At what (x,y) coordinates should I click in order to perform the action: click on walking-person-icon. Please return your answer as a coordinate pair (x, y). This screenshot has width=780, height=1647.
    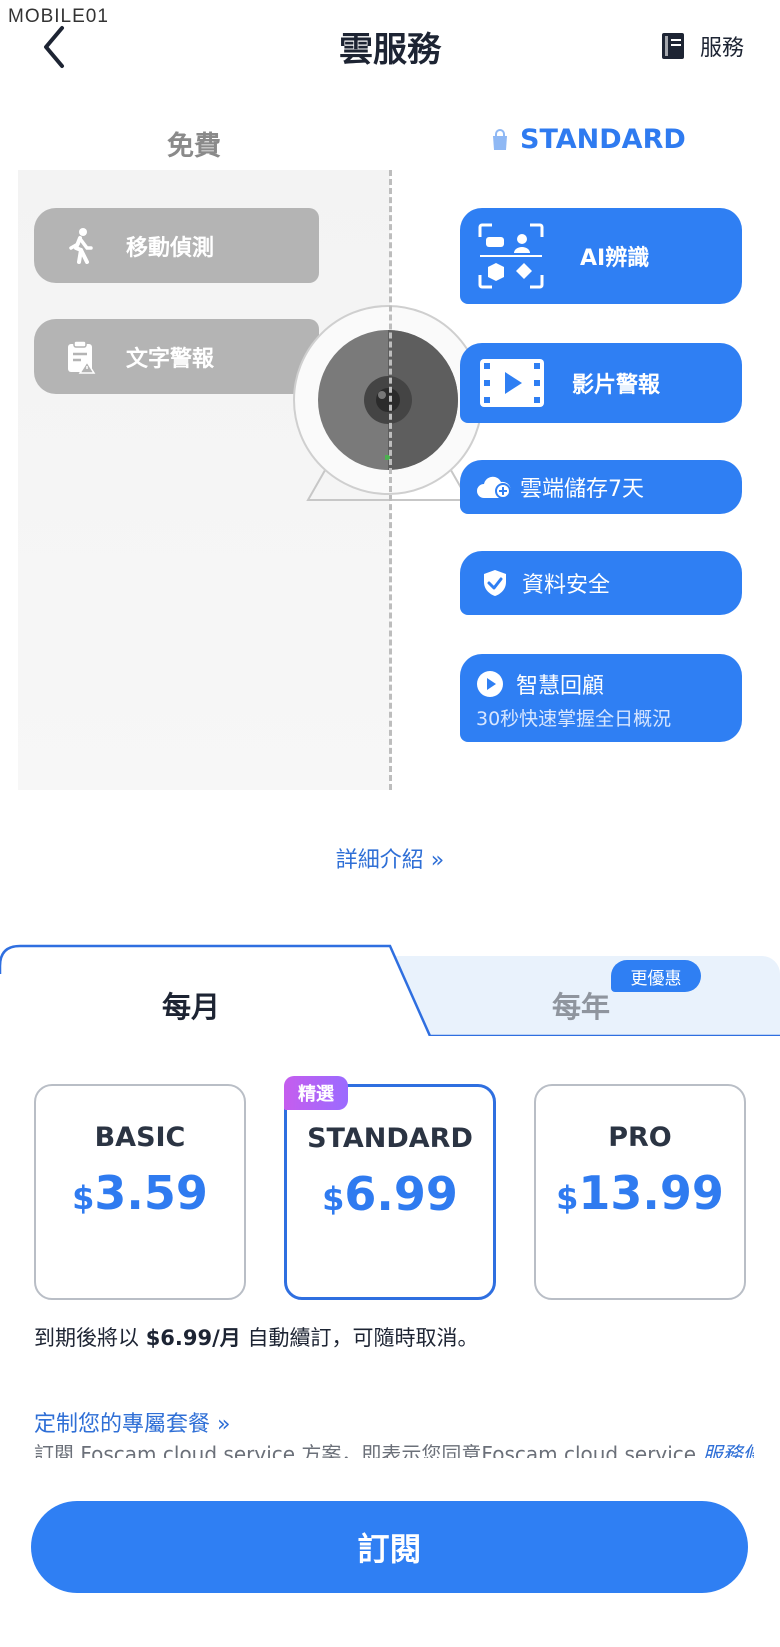
    Looking at the image, I should click on (81, 245).